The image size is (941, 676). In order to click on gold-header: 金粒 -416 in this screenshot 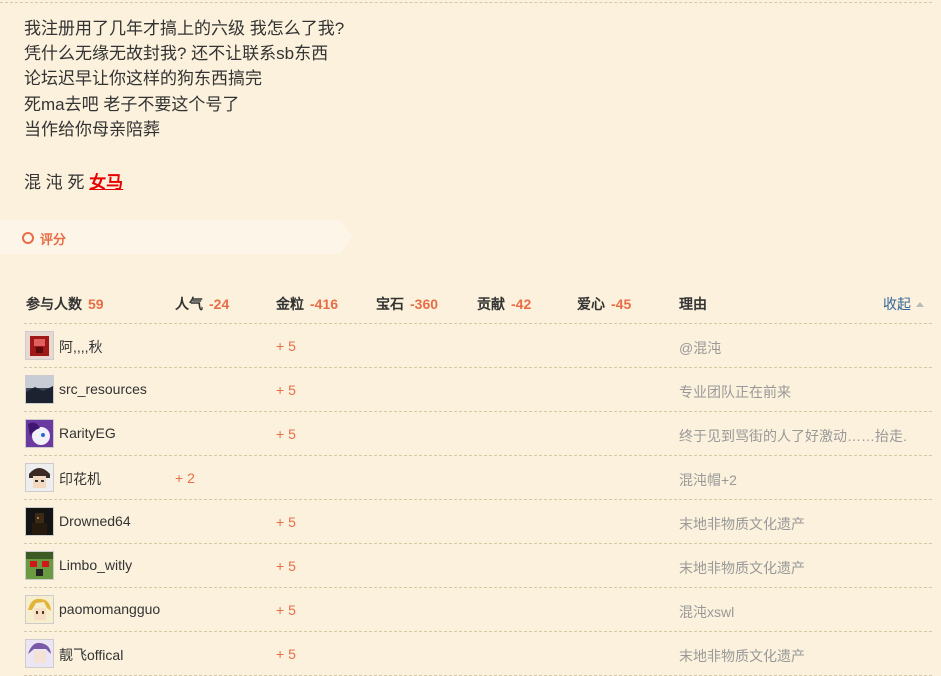, I will do `click(307, 304)`.